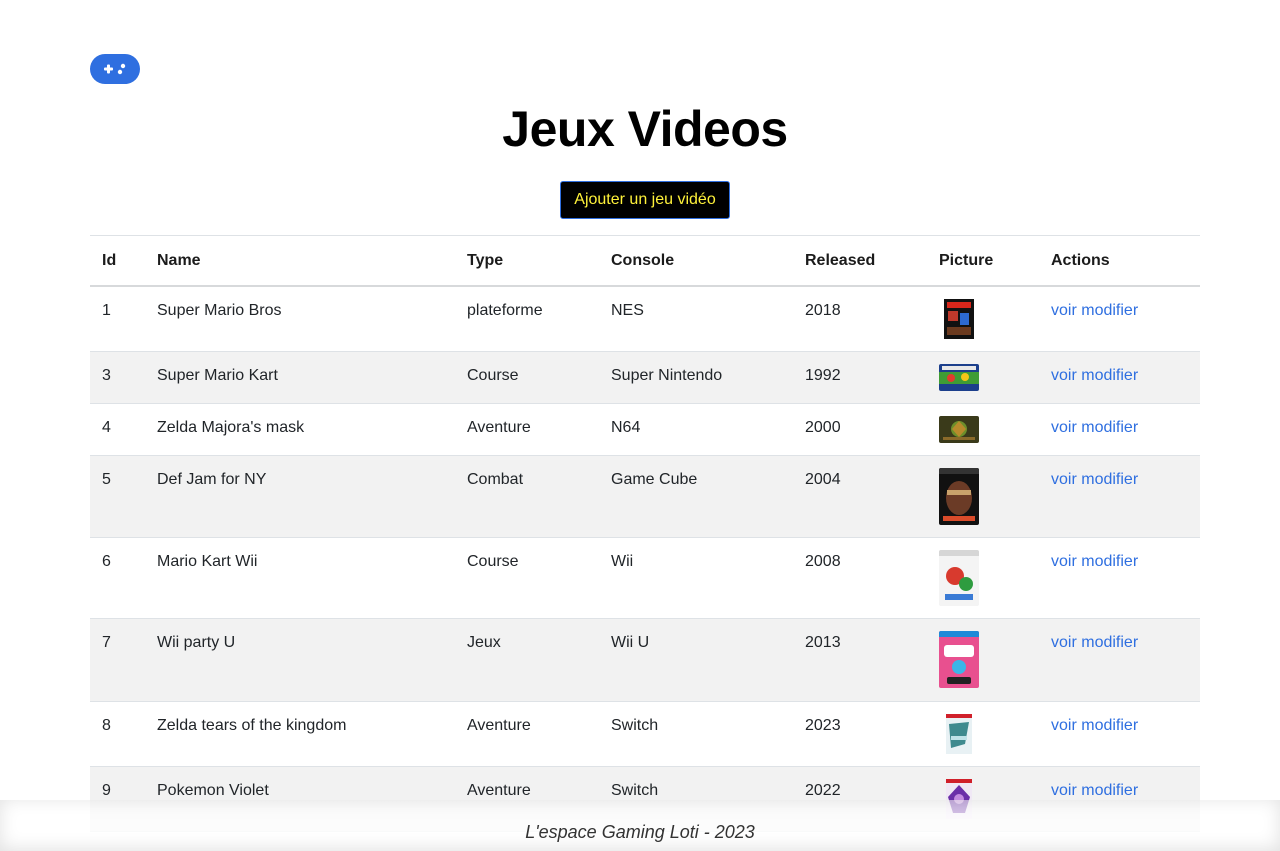 The height and width of the screenshot is (851, 1280). Describe the element at coordinates (300, 319) in the screenshot. I see `cell-name: Super Mario Bros` at that location.